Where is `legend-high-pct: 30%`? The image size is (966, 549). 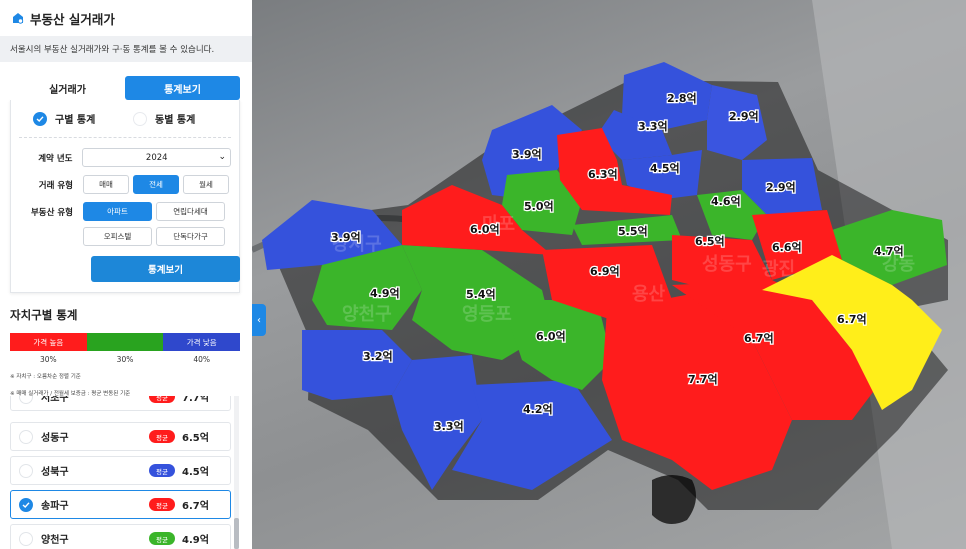
legend-high-pct: 30% is located at coordinates (48, 359).